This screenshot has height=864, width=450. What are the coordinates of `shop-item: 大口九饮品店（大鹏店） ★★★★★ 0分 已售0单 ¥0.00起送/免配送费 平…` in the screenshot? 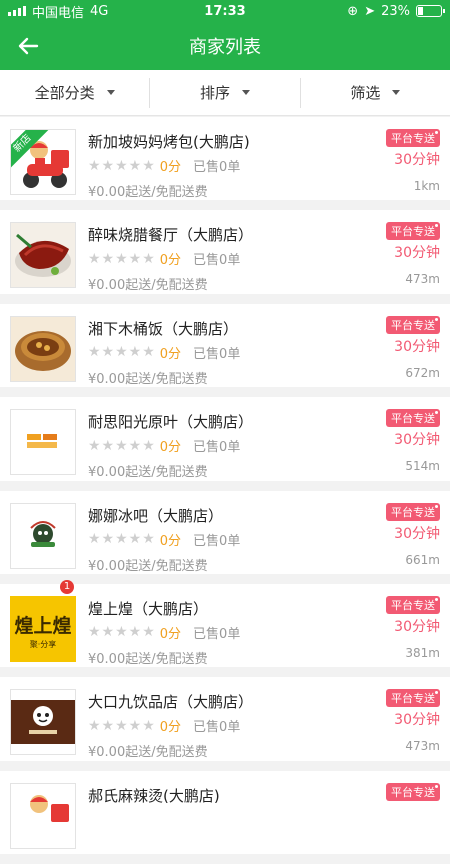 It's located at (225, 724).